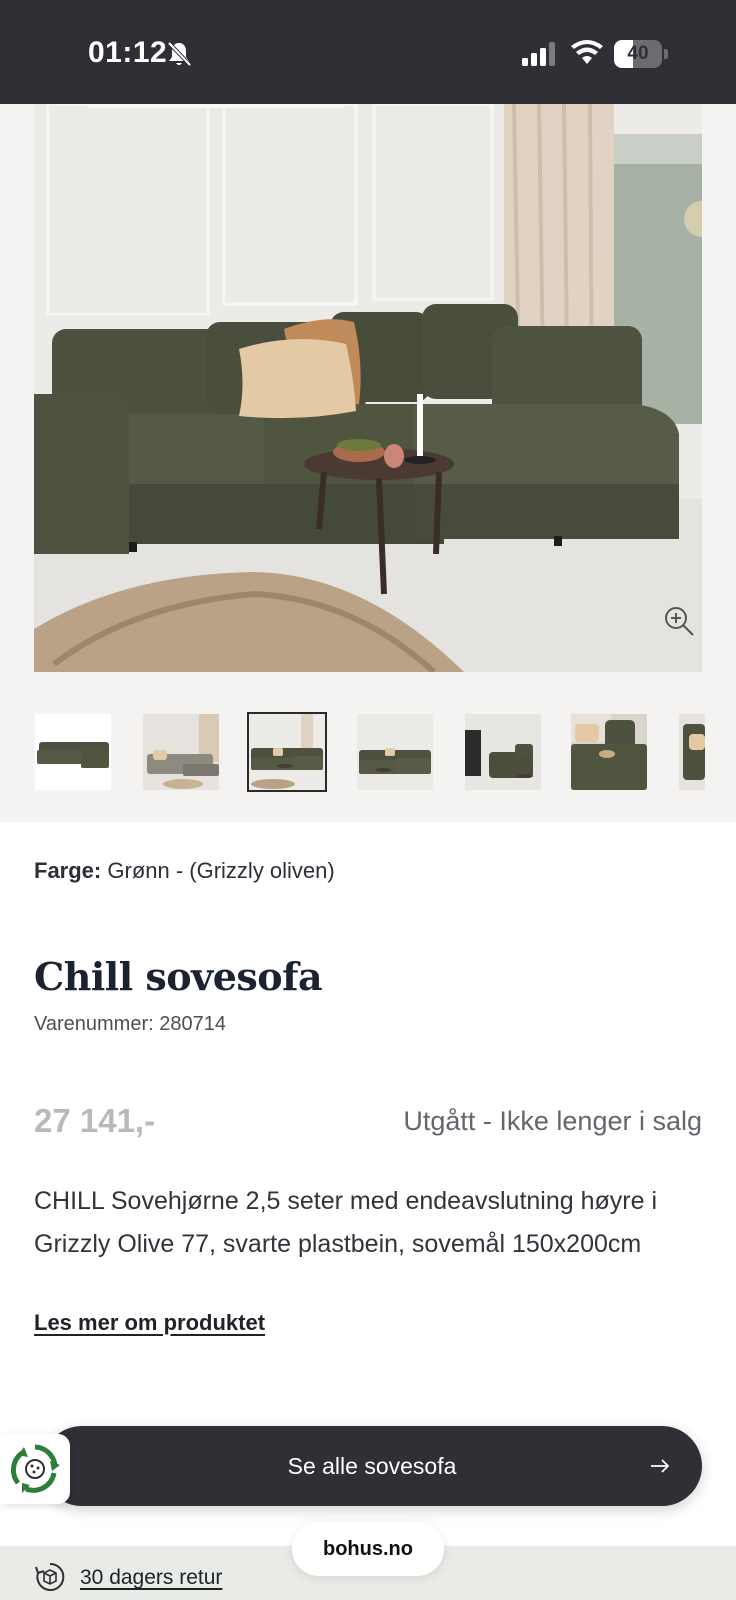 The image size is (736, 1600). Describe the element at coordinates (221, 870) in the screenshot. I see `color-value: Grønn - (Grizzly oliven)` at that location.